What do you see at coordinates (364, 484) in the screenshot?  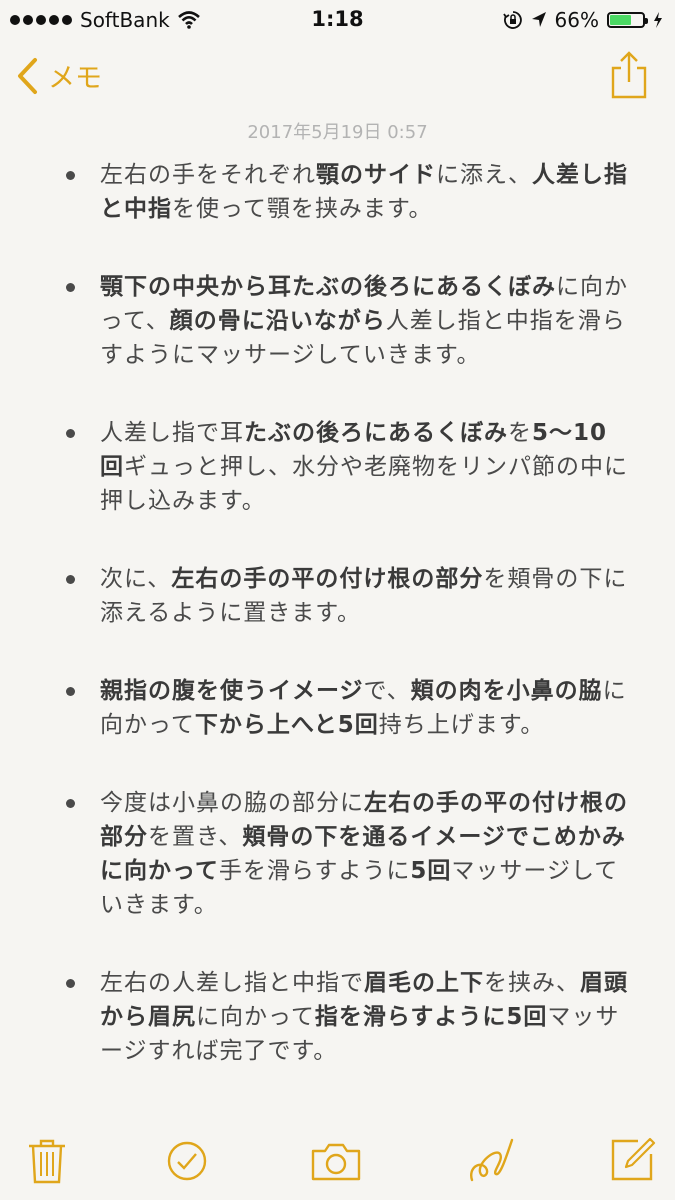 I see `text-segment: ギュっと押し、水分や老廃物をリンパ節の中に押し込みます。` at bounding box center [364, 484].